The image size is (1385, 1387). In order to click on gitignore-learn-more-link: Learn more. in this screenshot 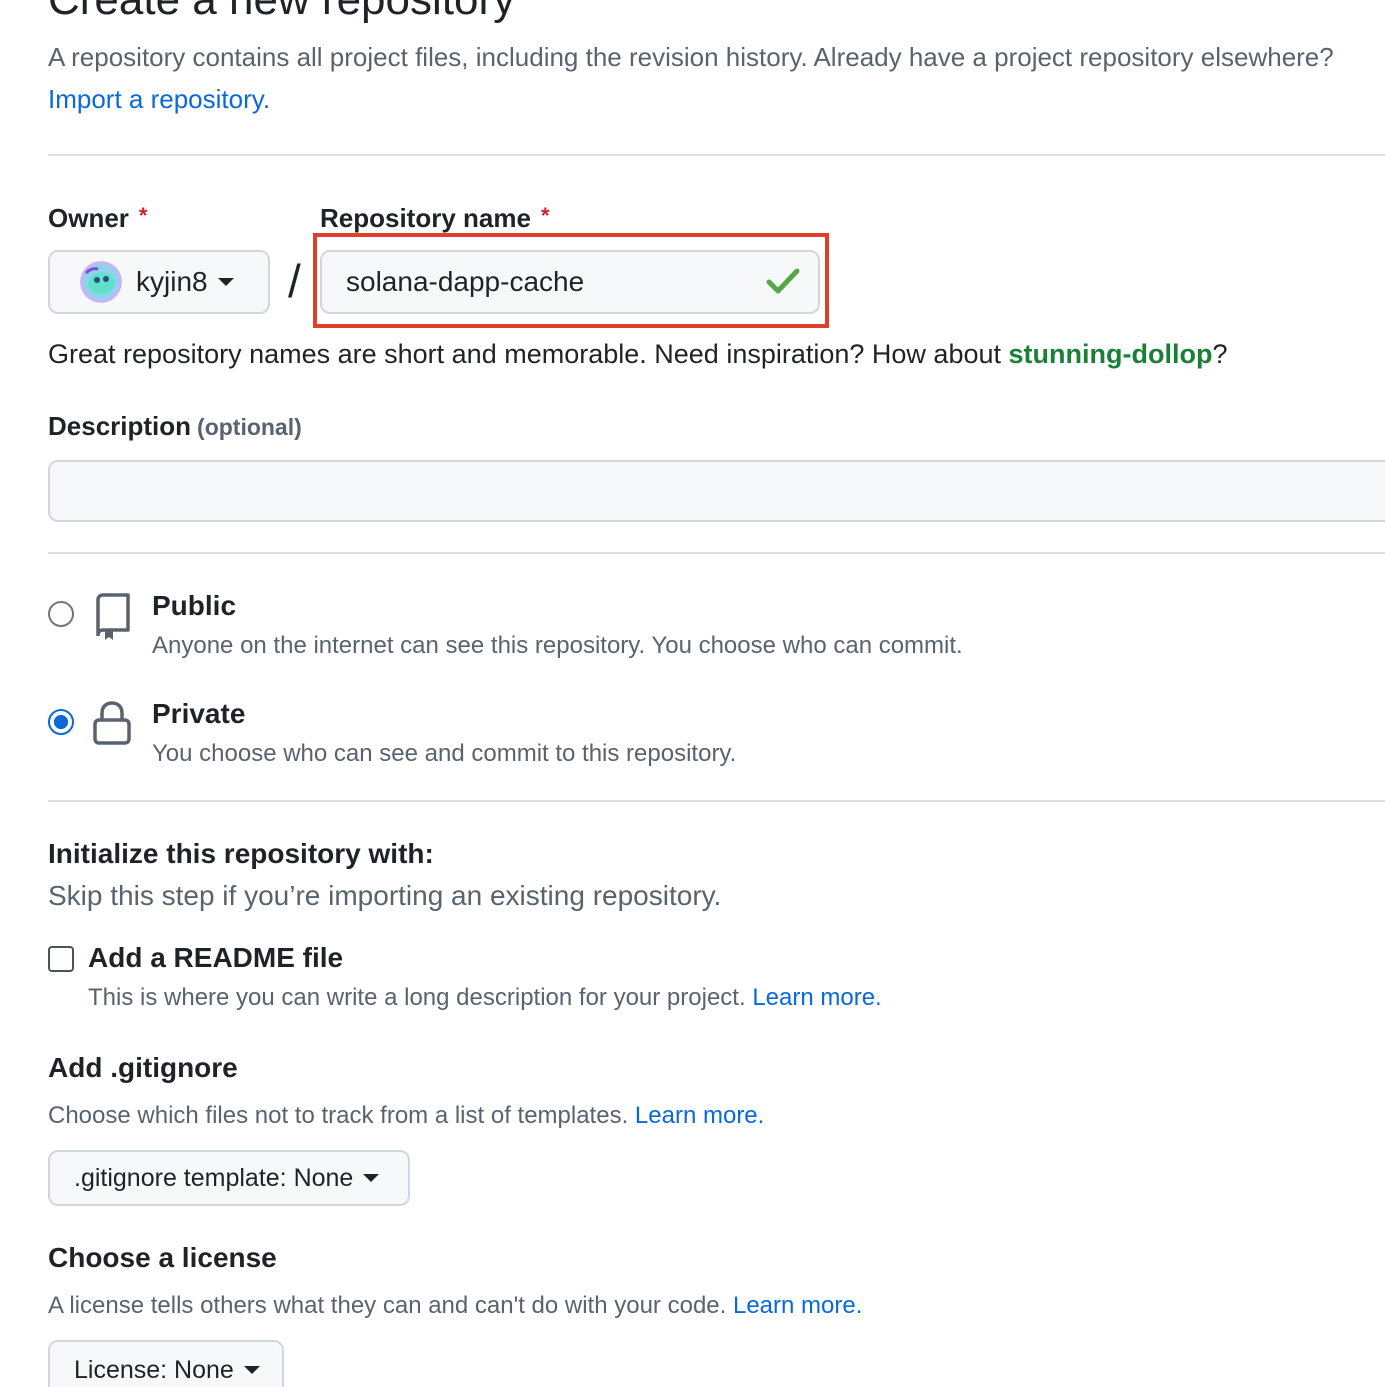, I will do `click(699, 1115)`.